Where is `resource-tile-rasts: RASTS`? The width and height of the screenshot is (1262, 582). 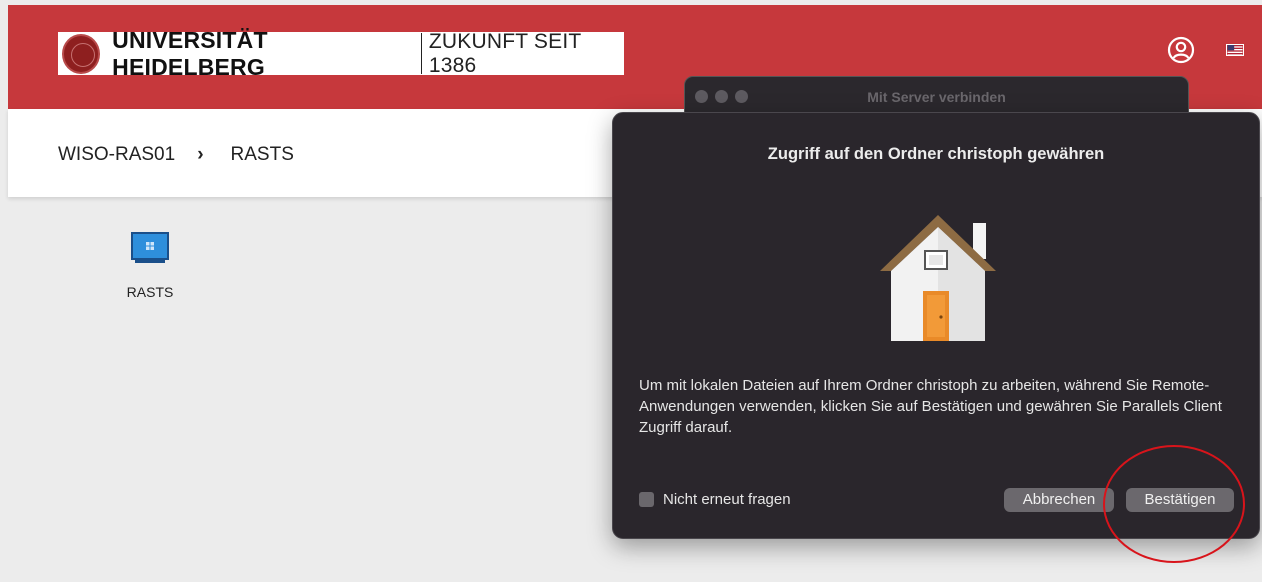 resource-tile-rasts: RASTS is located at coordinates (150, 266).